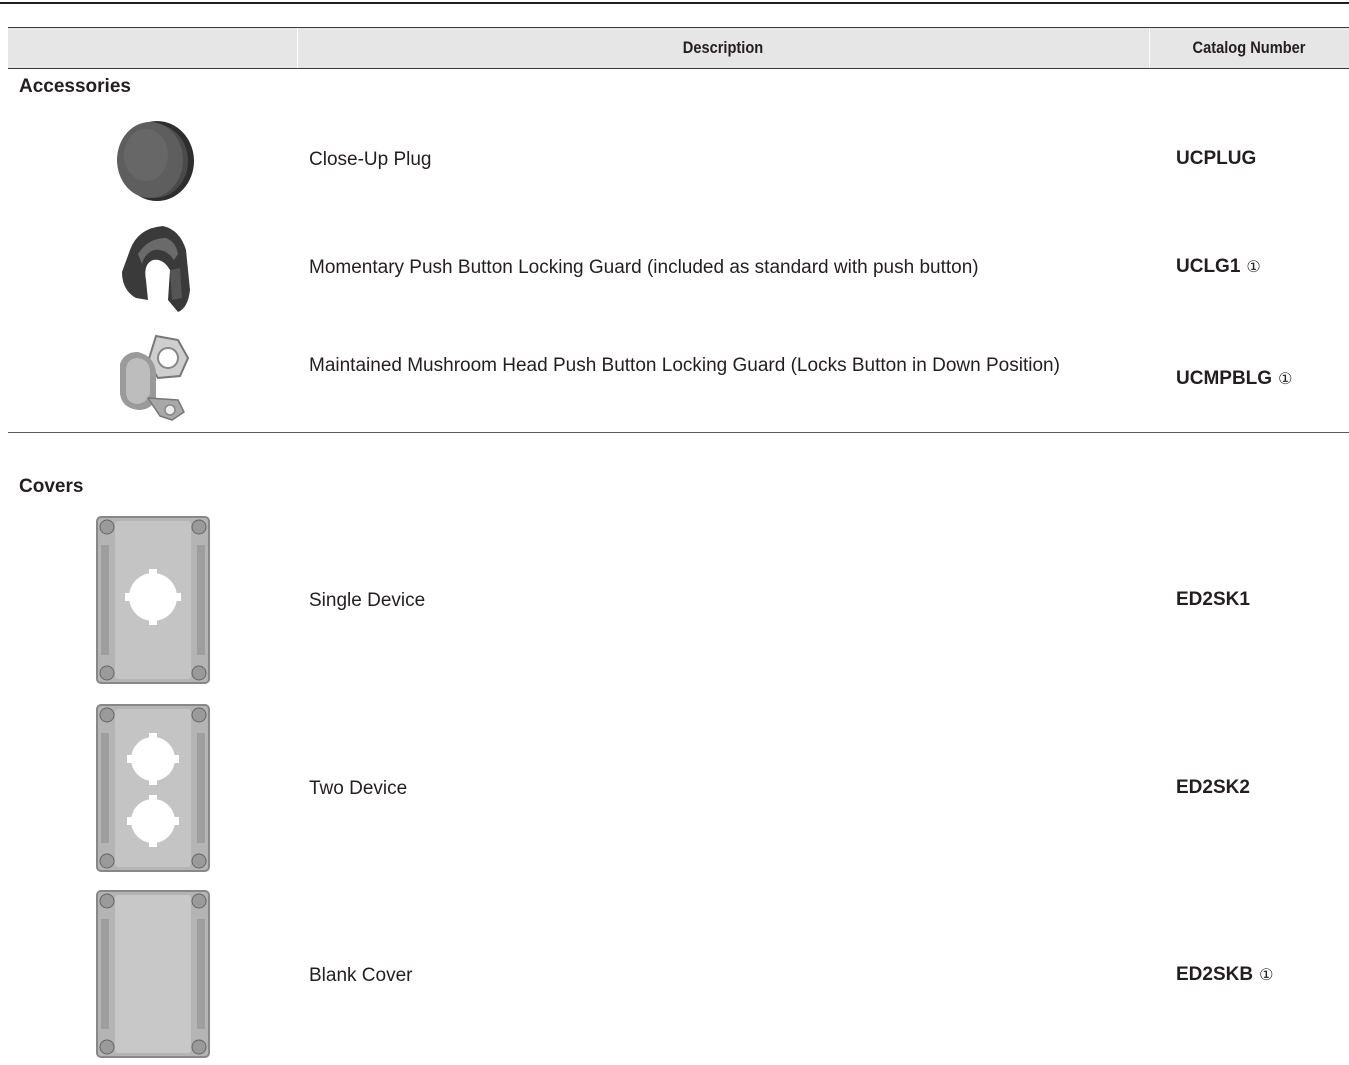  Describe the element at coordinates (152, 974) in the screenshot. I see `blank-cover-icon` at that location.